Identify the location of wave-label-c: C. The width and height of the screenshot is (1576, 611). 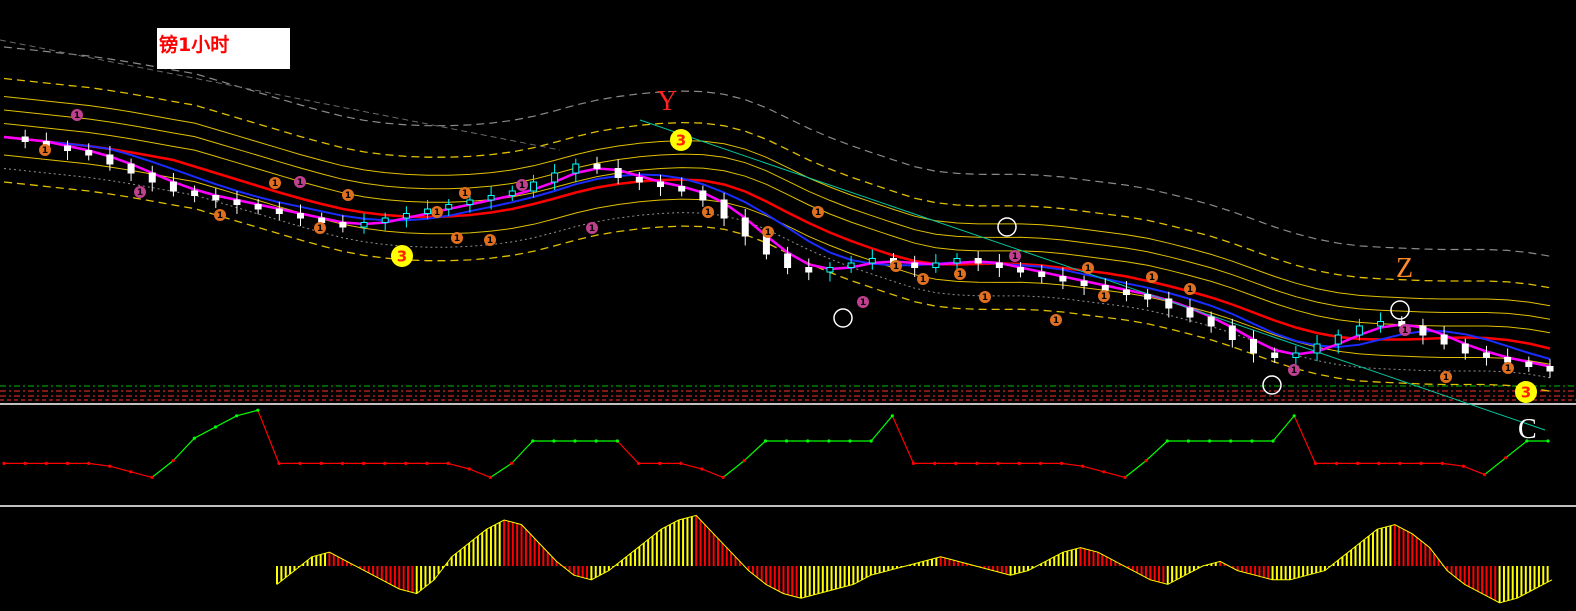
(1527, 429).